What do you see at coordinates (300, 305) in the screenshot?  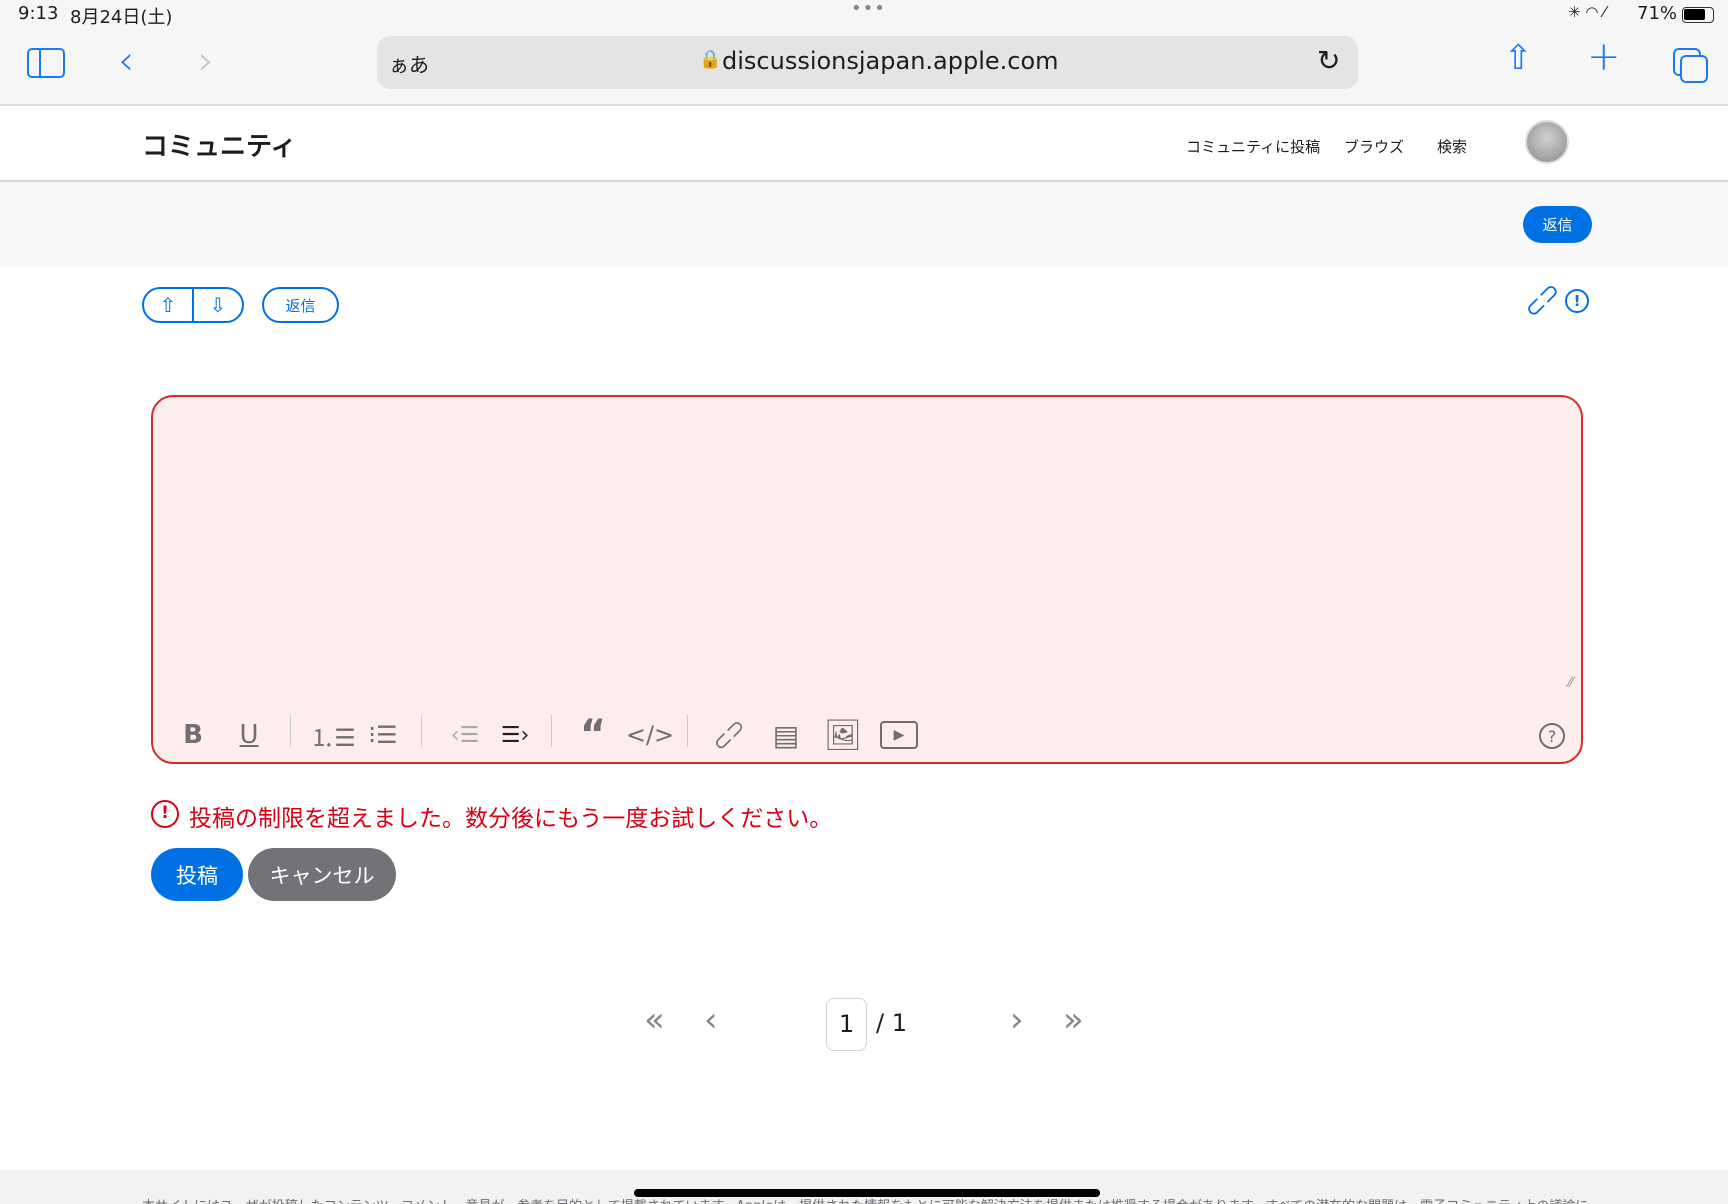 I see `reply-button: 返信` at bounding box center [300, 305].